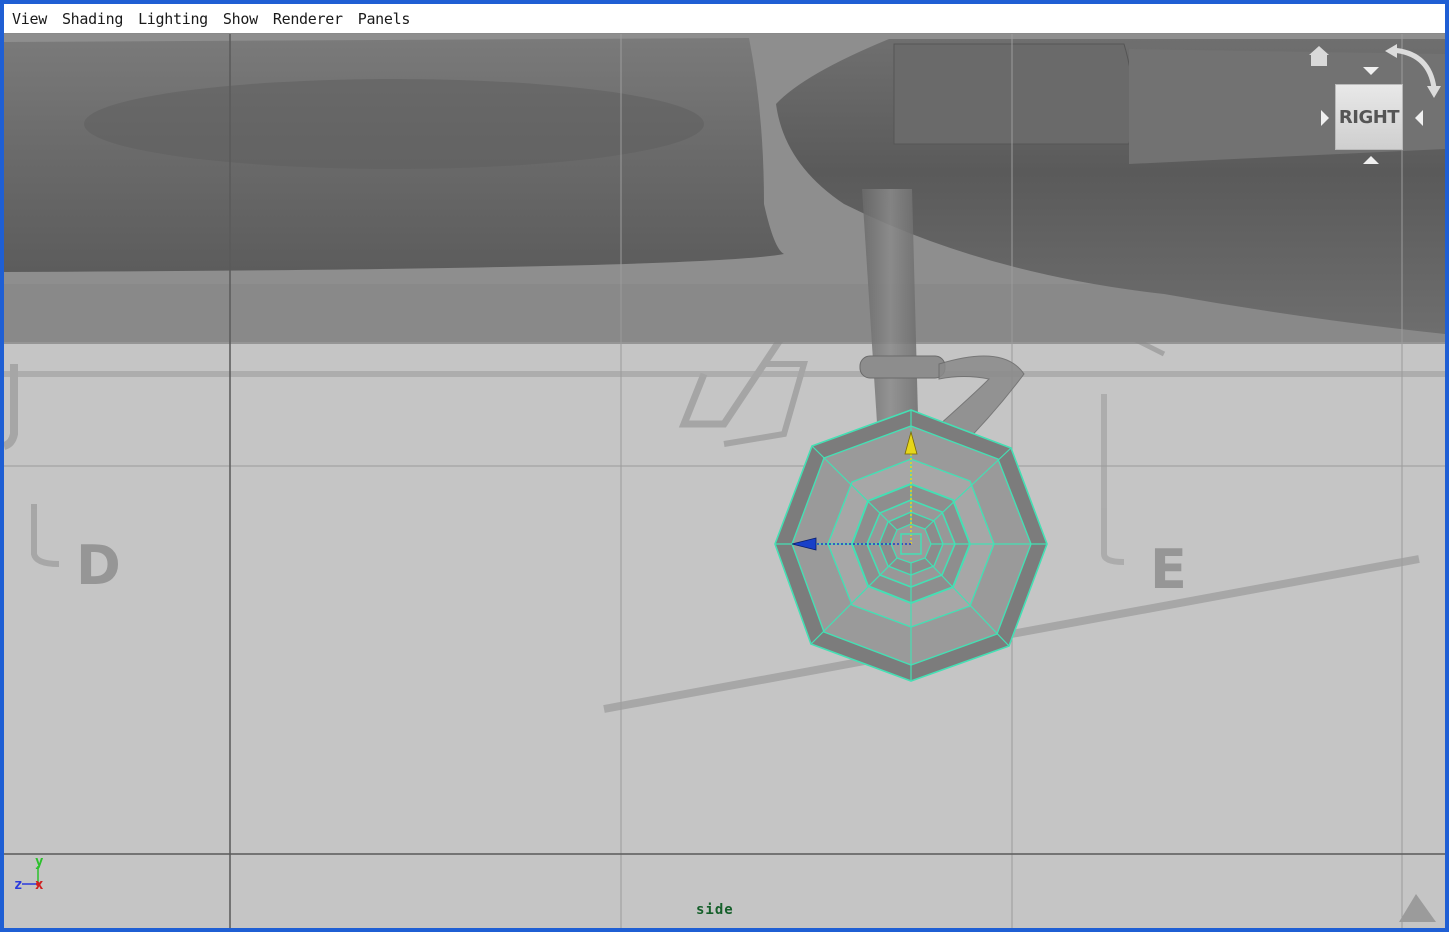 This screenshot has width=1449, height=932. I want to click on viewcube: RIGHT, so click(1371, 105).